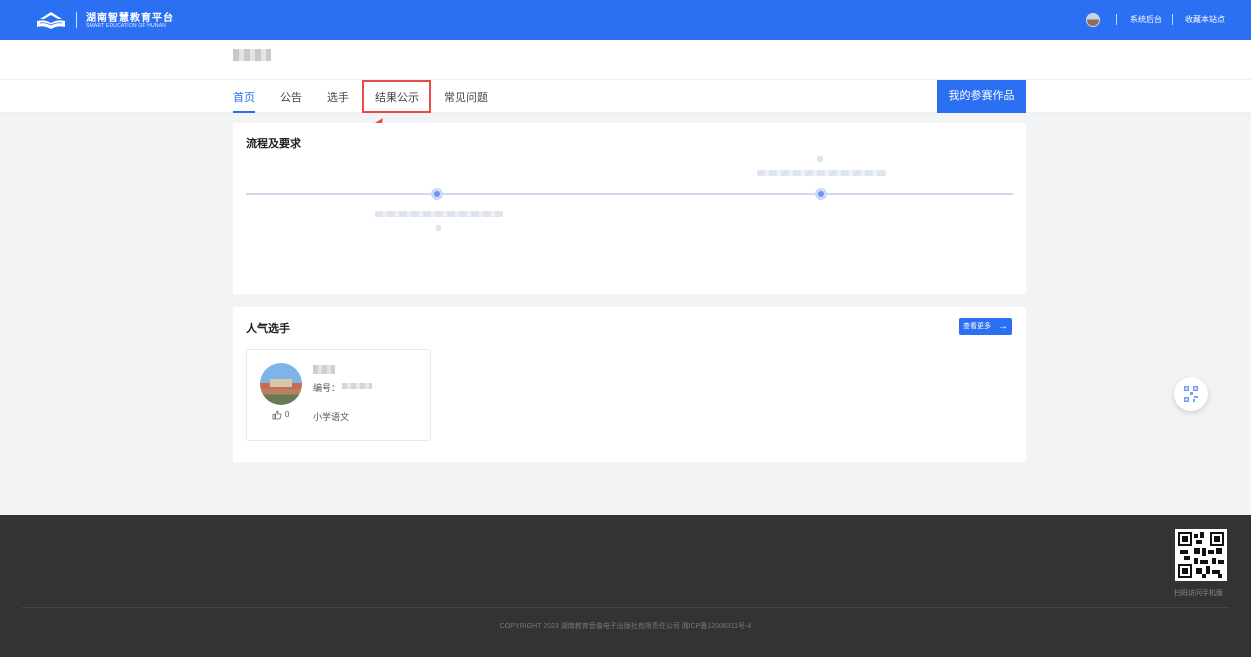 The width and height of the screenshot is (1251, 657). What do you see at coordinates (76, 20) in the screenshot?
I see `logo-divider` at bounding box center [76, 20].